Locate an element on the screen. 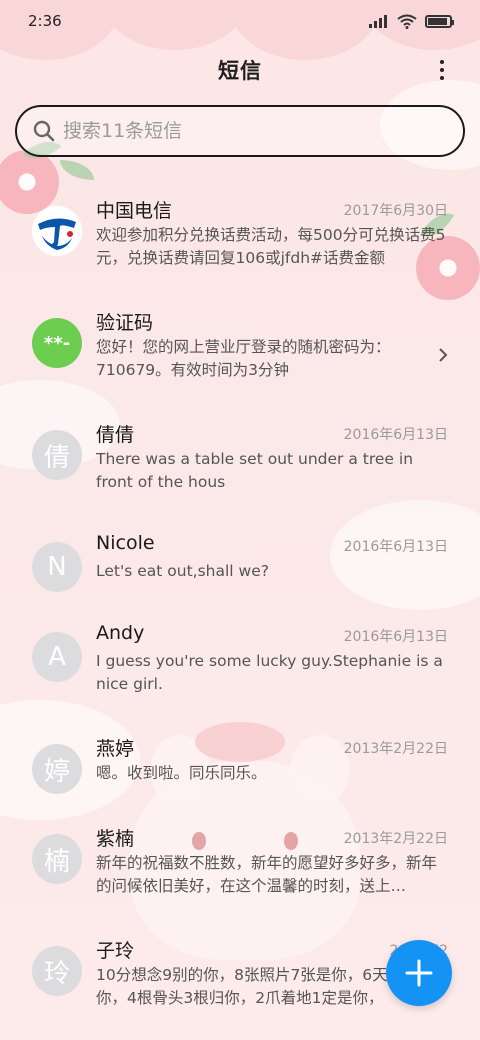 This screenshot has height=1040, width=480. contact-name: 燕婷 is located at coordinates (115, 749).